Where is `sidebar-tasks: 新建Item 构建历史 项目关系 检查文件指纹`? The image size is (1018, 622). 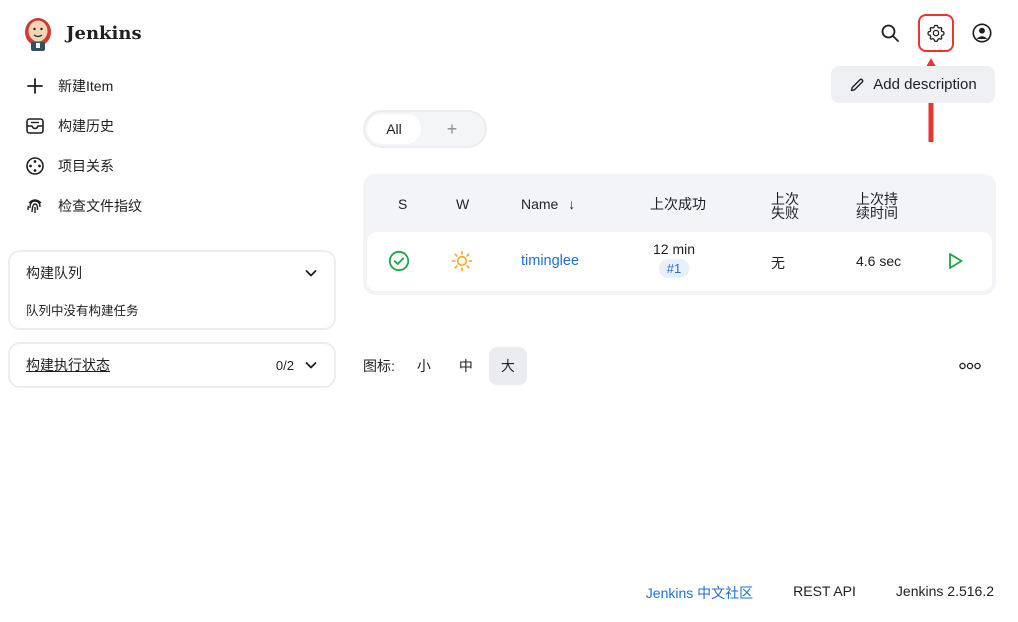 sidebar-tasks: 新建Item 构建历史 项目关系 检查文件指纹 is located at coordinates (177, 146).